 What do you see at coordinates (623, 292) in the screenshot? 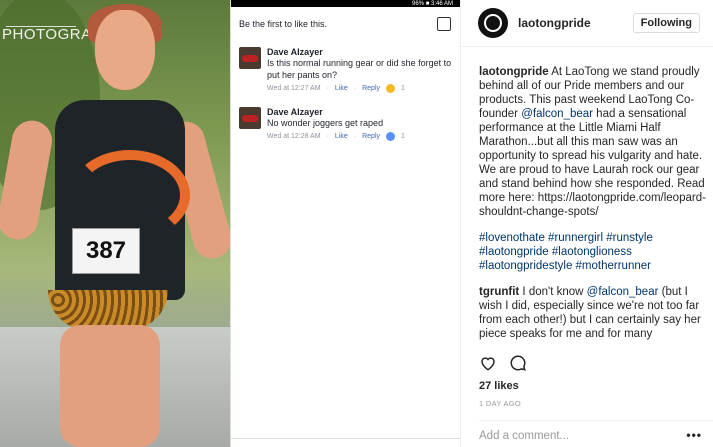
I see `comment-mention: @falcon_bear` at bounding box center [623, 292].